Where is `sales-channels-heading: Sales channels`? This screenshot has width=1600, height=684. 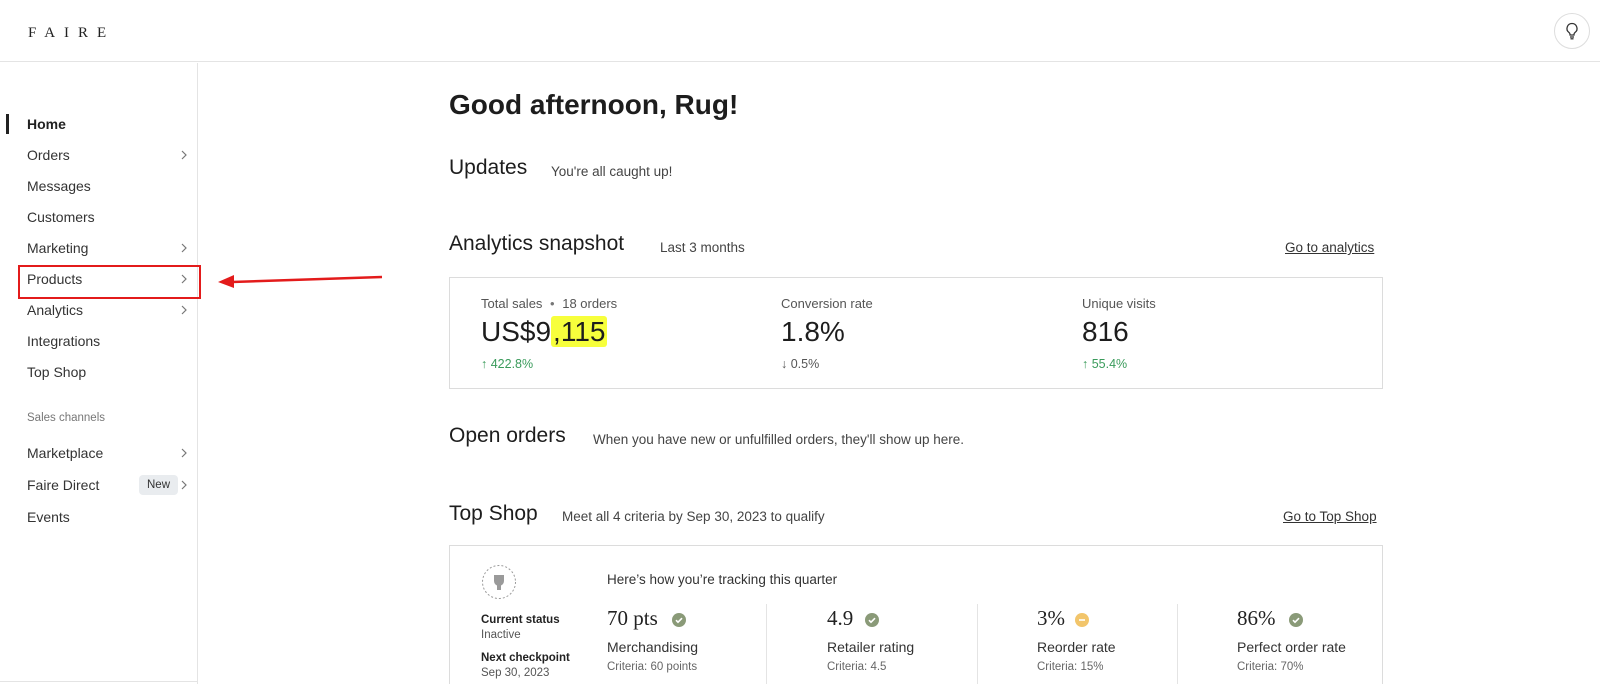 sales-channels-heading: Sales channels is located at coordinates (66, 418).